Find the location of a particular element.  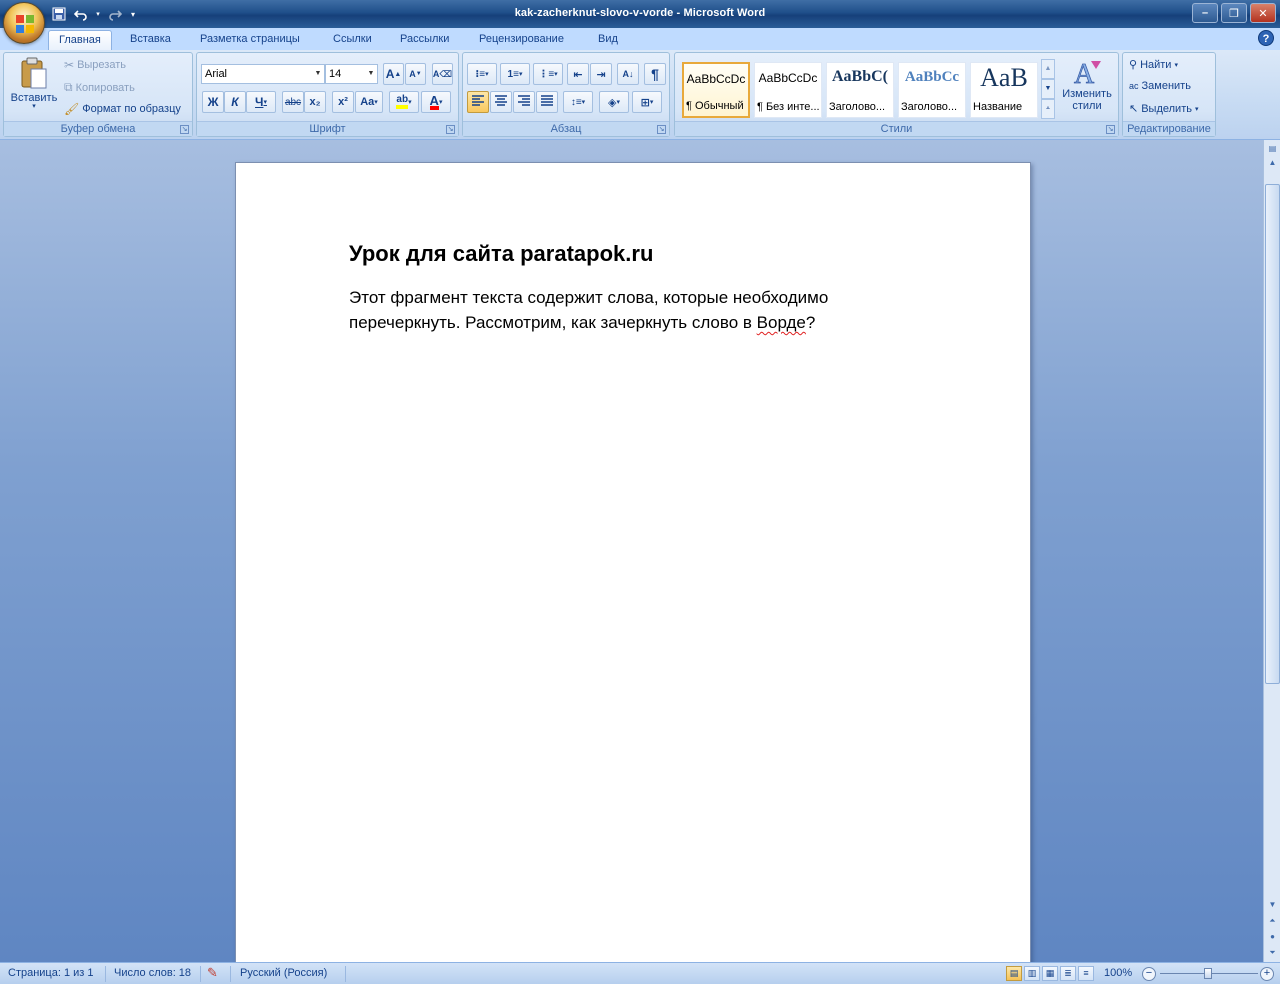

tab-home: Главная is located at coordinates (80, 40).